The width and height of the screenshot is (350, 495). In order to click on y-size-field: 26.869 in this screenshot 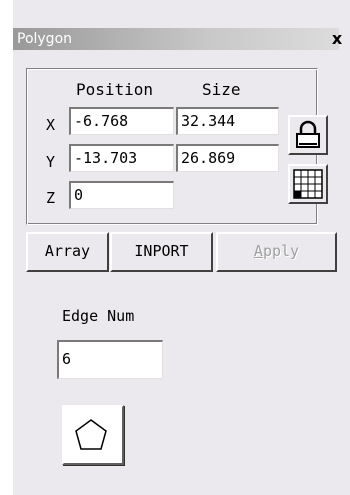, I will do `click(227, 158)`.